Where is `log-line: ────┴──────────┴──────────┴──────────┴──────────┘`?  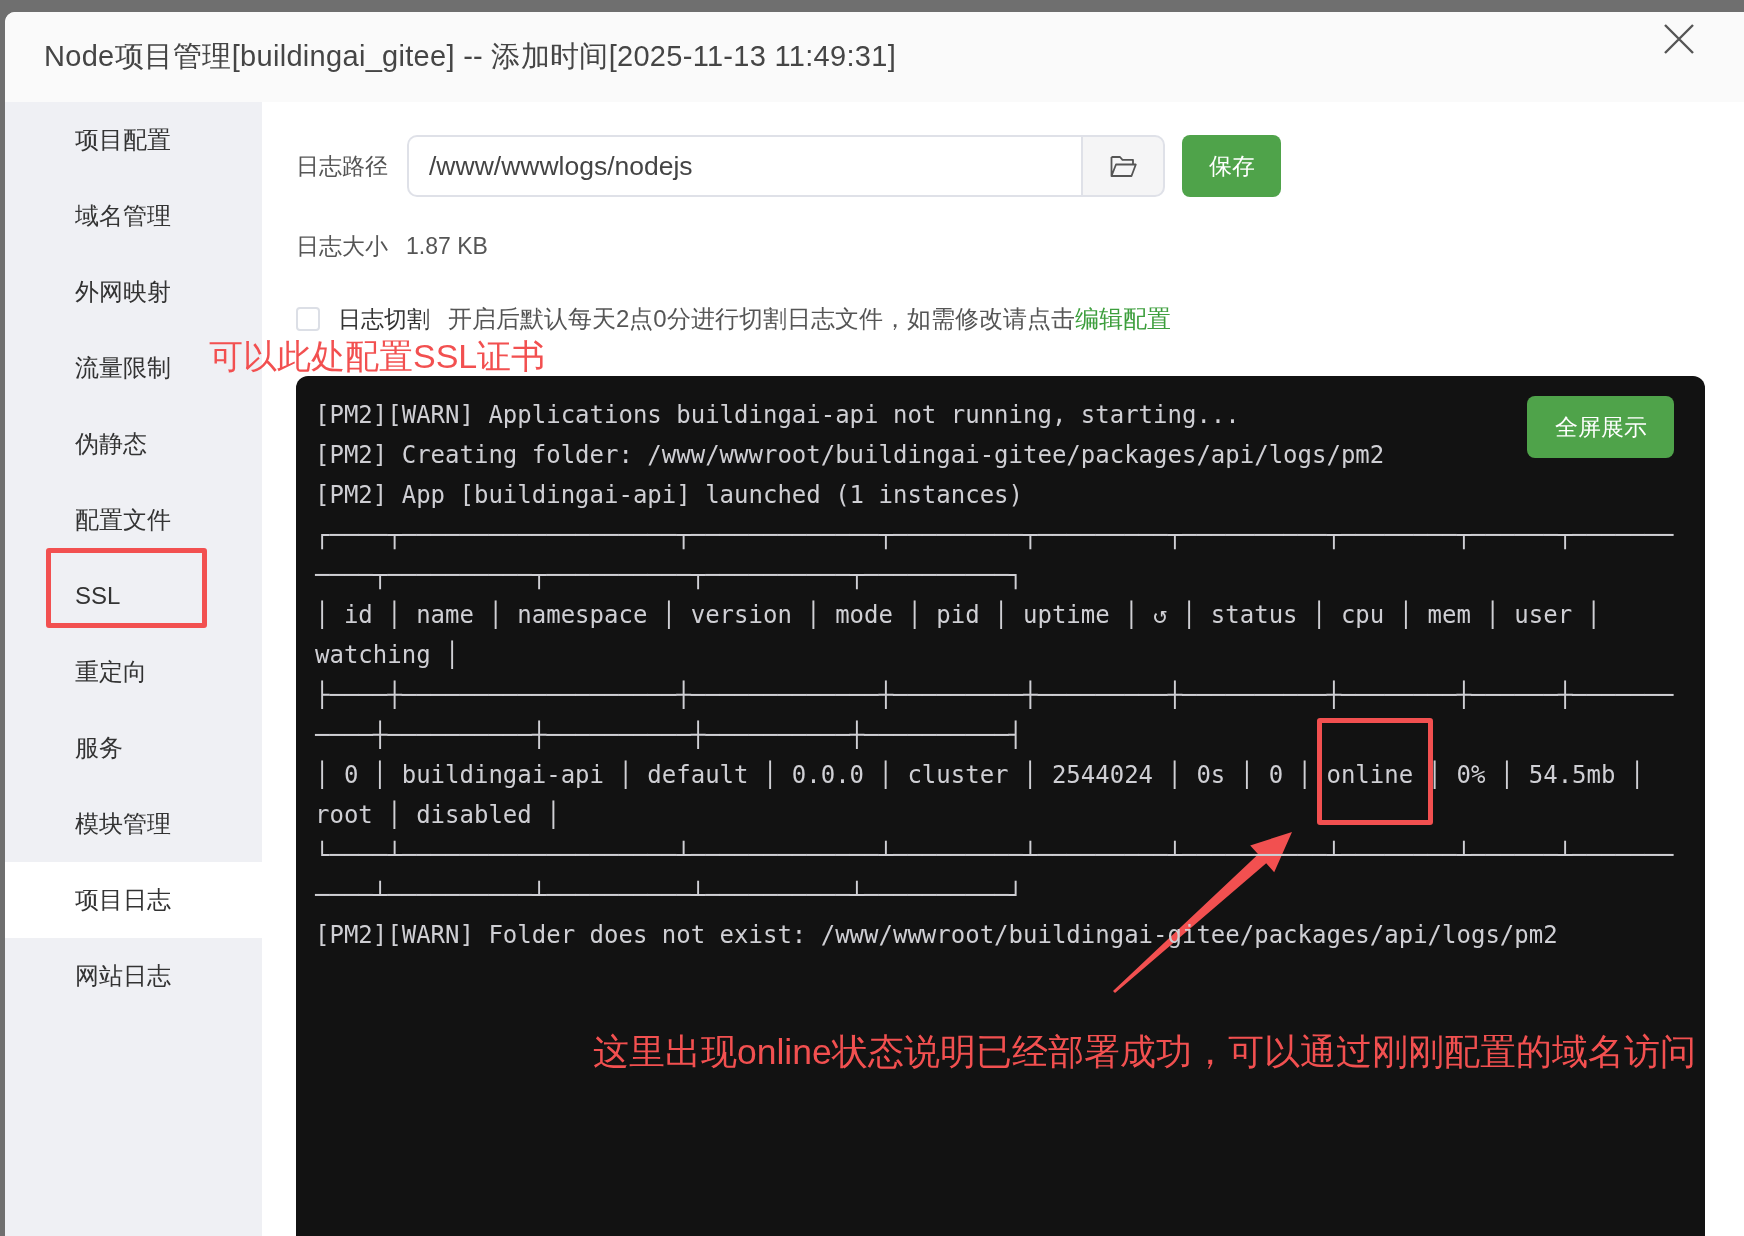
log-line: ────┴──────────┴──────────┴──────────┴──────────┘ is located at coordinates (669, 895).